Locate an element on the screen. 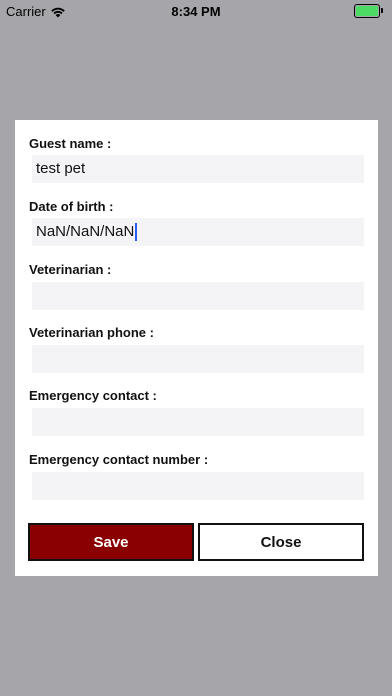  date-of-birth-value: NaN/NaN/NaN is located at coordinates (85, 231).